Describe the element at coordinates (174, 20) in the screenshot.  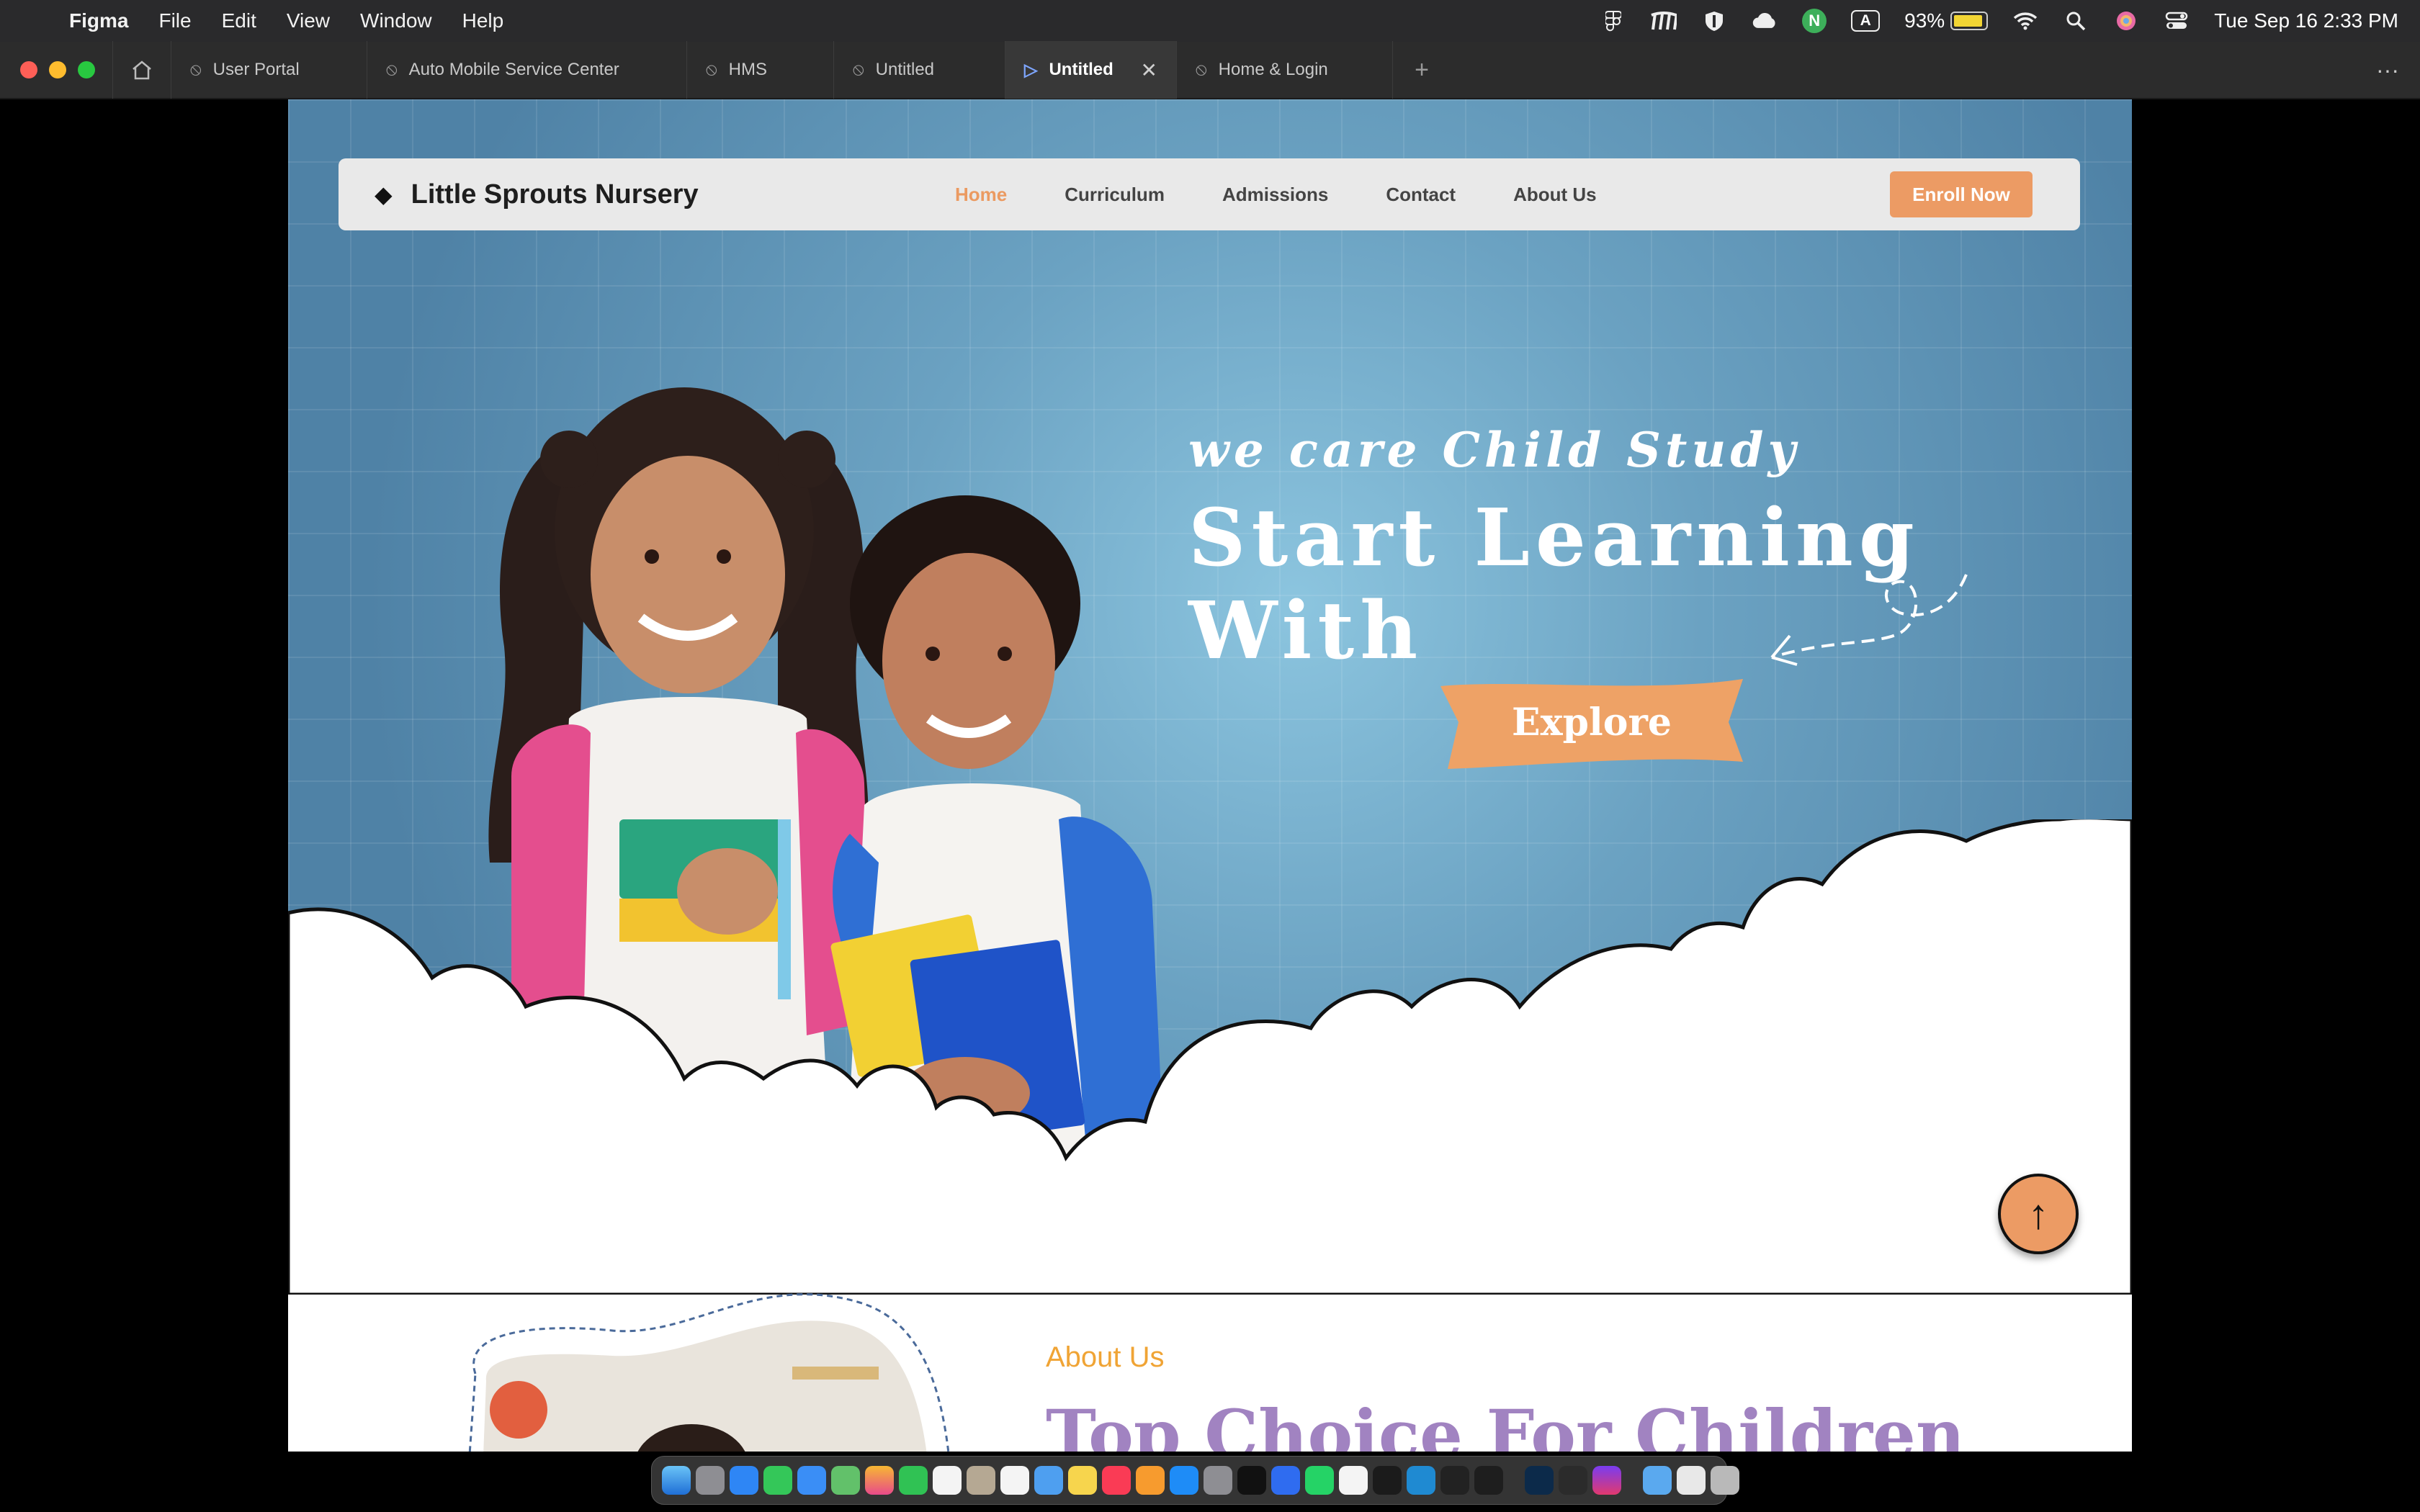
I see `menu-file: File` at that location.